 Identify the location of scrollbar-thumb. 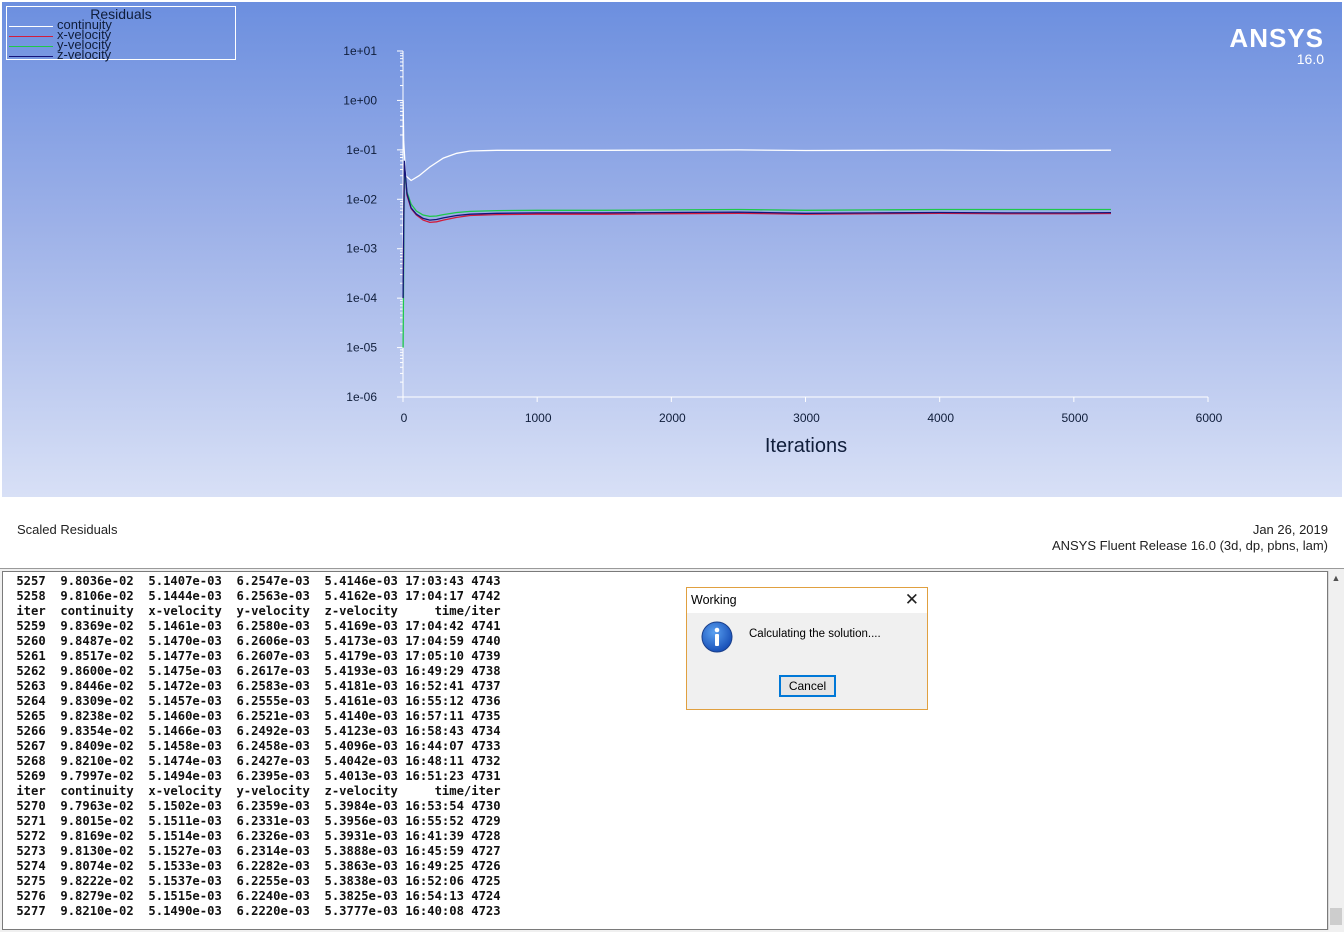
(1336, 916).